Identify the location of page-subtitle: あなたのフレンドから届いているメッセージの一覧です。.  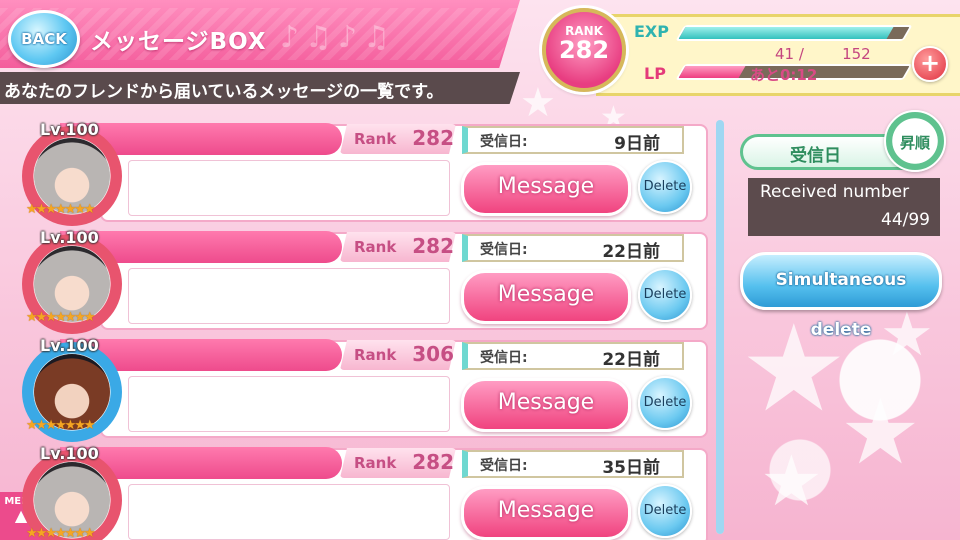
(224, 92).